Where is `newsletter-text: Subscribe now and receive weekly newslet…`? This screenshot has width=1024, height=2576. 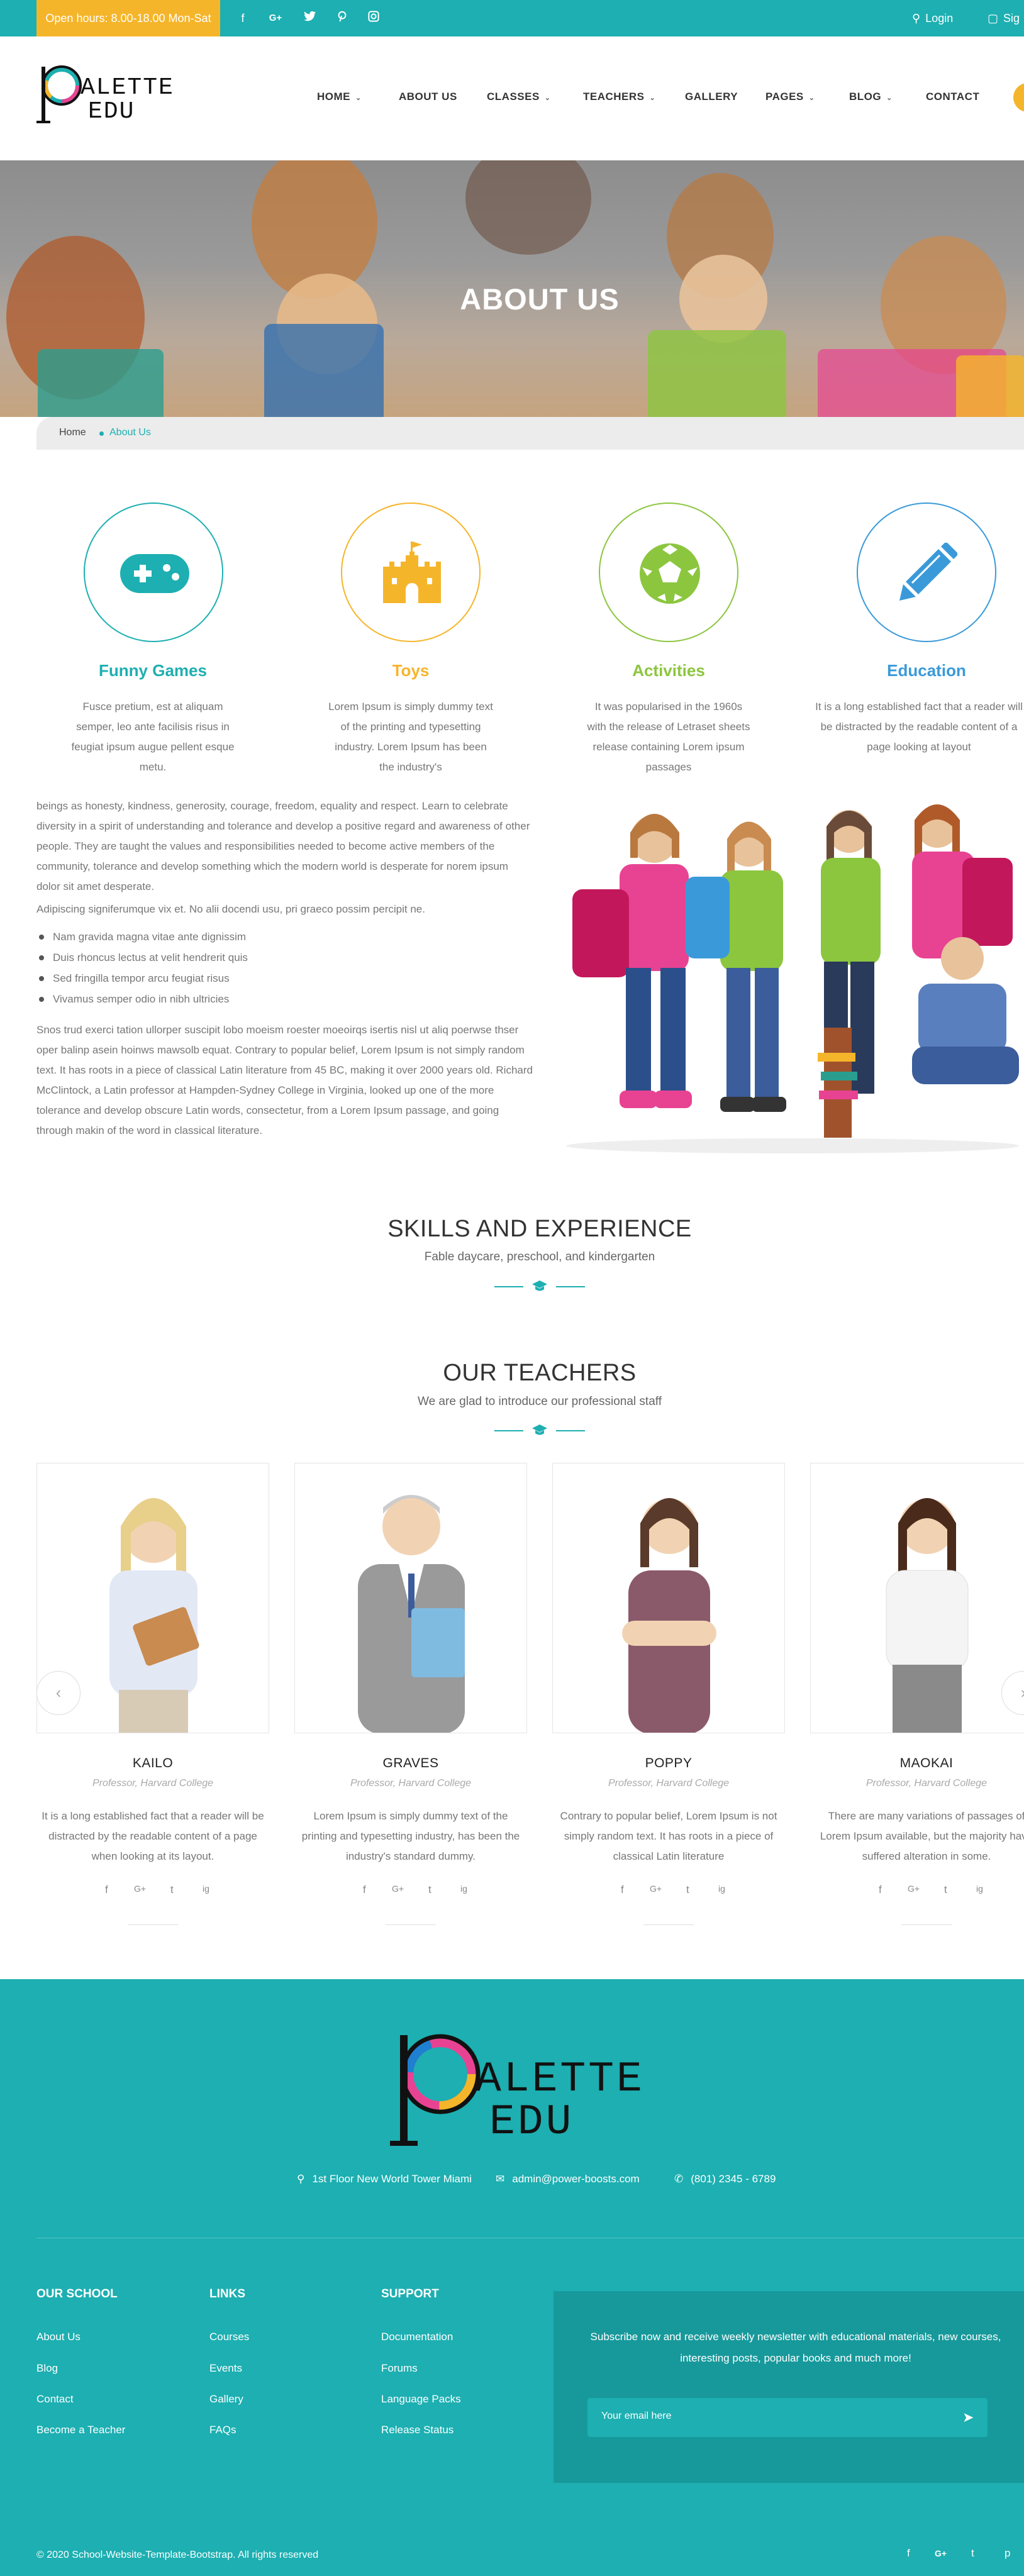 newsletter-text: Subscribe now and receive weekly newslet… is located at coordinates (795, 2347).